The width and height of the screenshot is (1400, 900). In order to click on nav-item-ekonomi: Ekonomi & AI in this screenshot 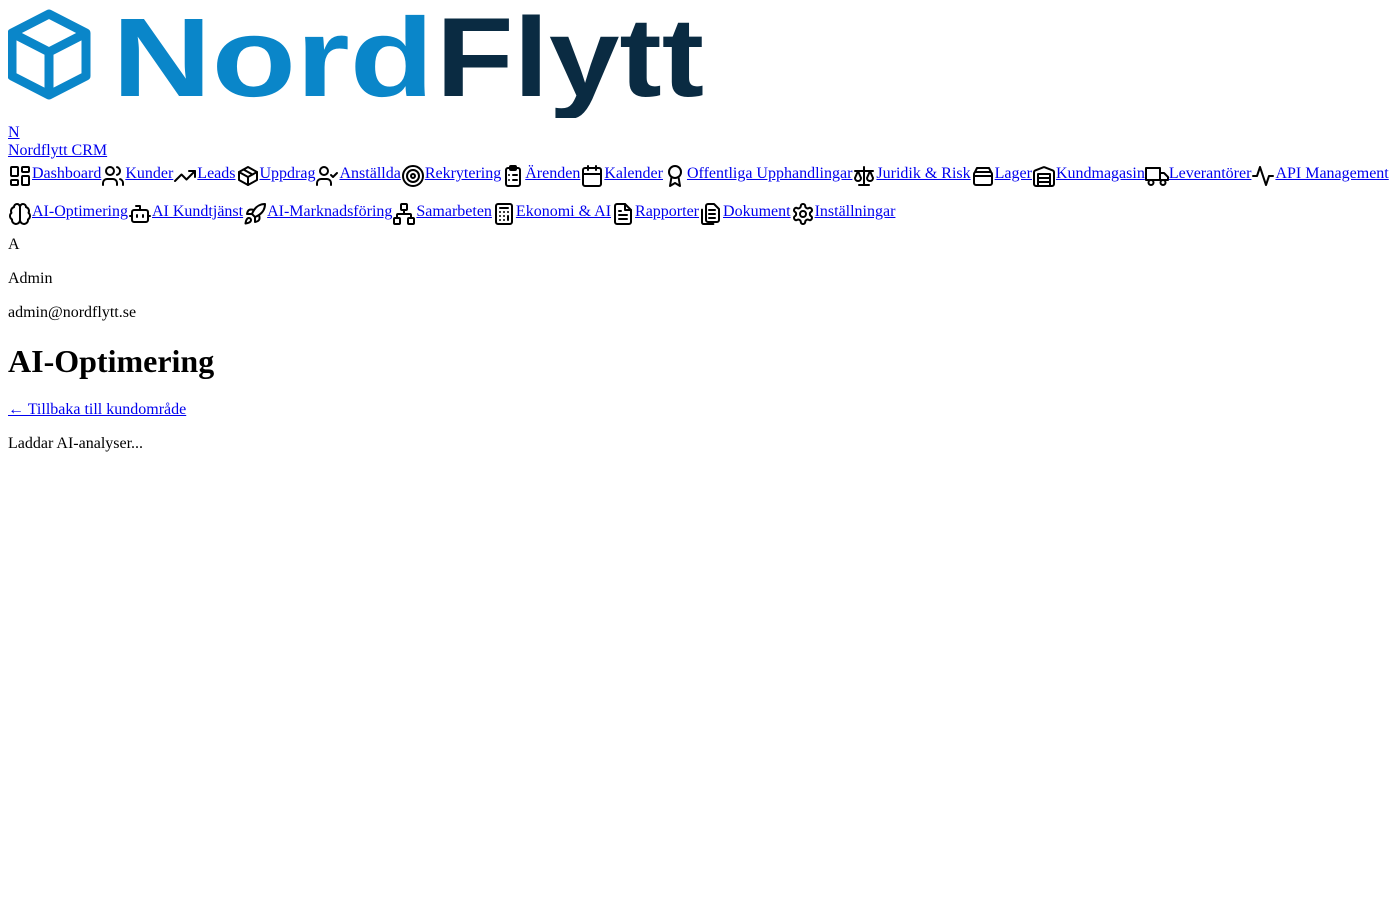, I will do `click(551, 212)`.